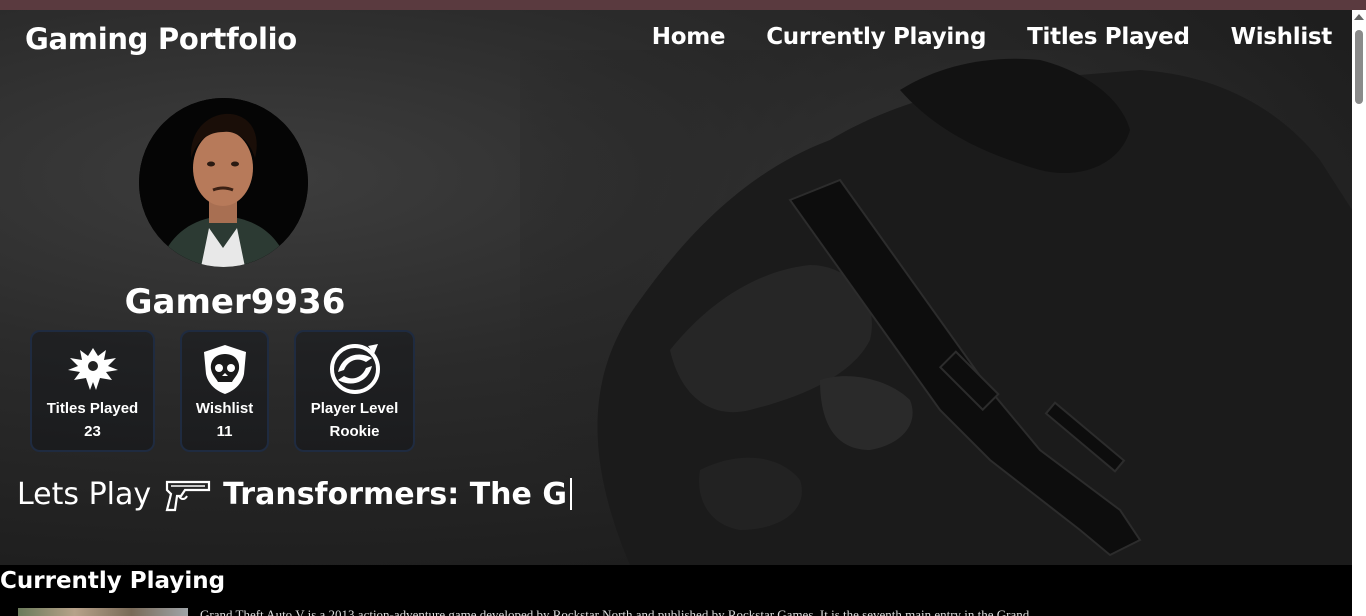 The height and width of the screenshot is (616, 1366). I want to click on stat-label: Titles Played, so click(92, 408).